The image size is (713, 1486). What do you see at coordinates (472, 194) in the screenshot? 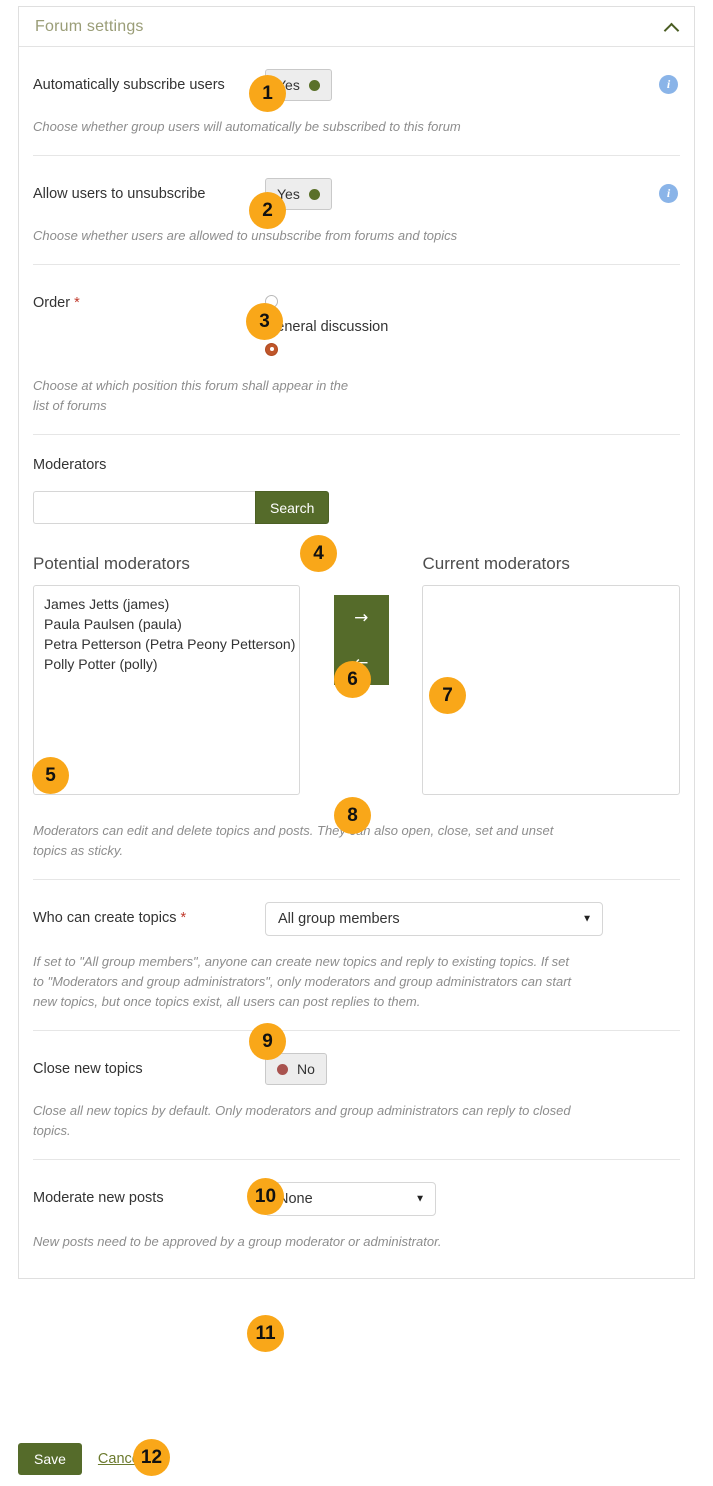
I see `field-control-allow-unsubscribe: Yes i` at bounding box center [472, 194].